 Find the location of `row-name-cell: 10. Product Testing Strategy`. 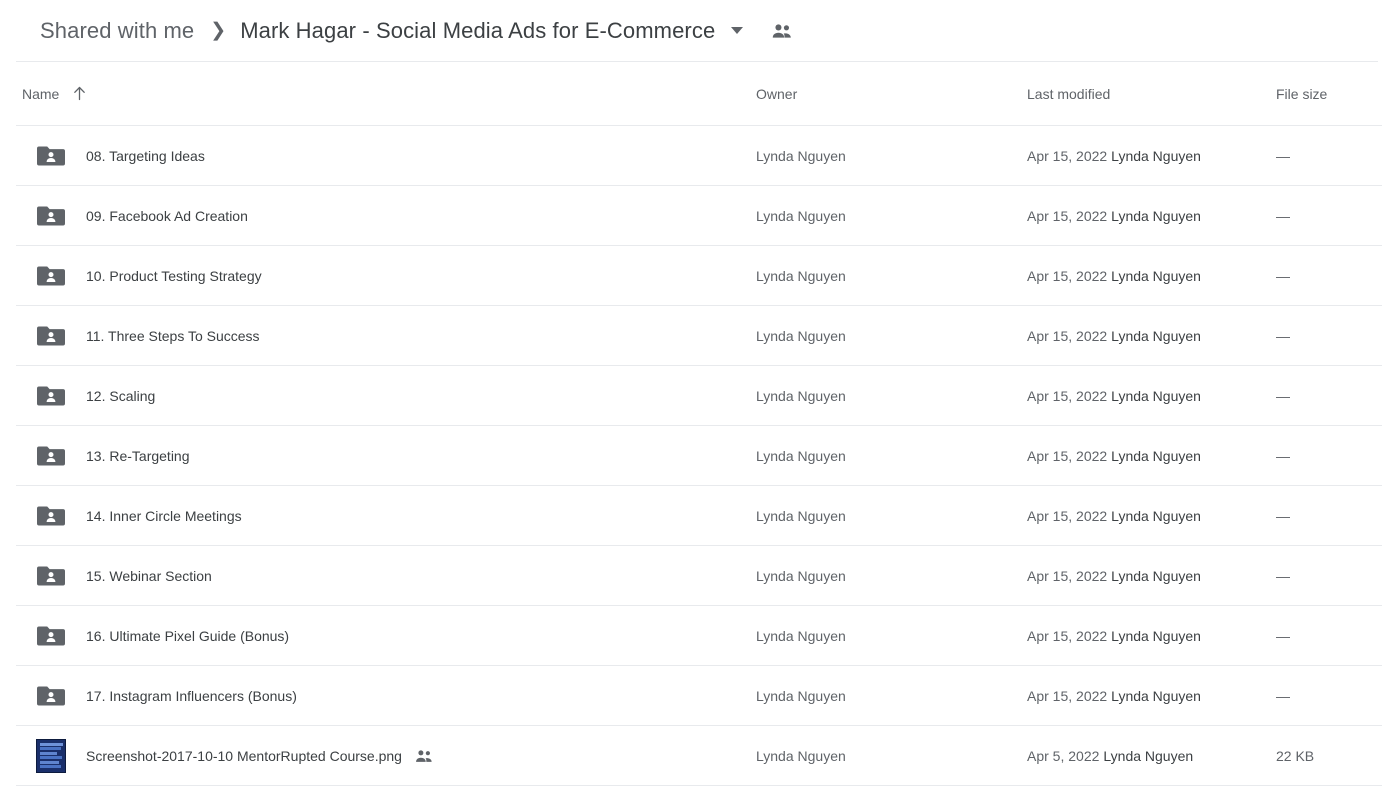

row-name-cell: 10. Product Testing Strategy is located at coordinates (149, 276).